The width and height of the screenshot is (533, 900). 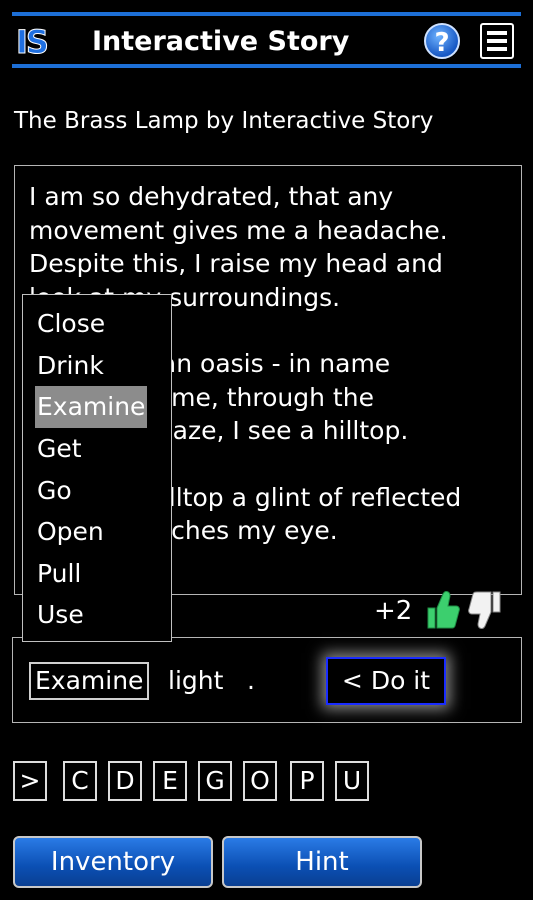 What do you see at coordinates (89, 681) in the screenshot?
I see `verb-selector: Examine` at bounding box center [89, 681].